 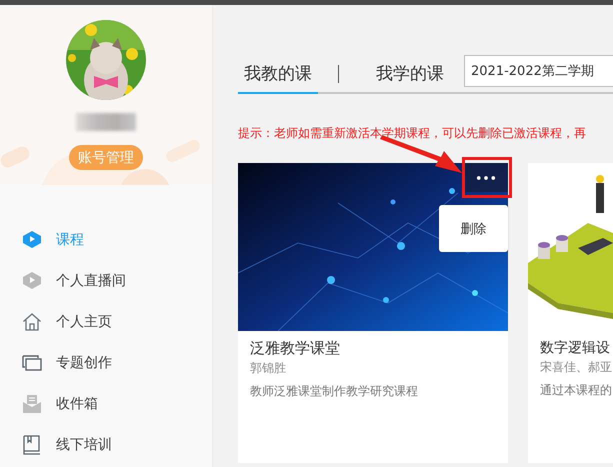 What do you see at coordinates (473, 229) in the screenshot?
I see `delete-menu-item: 删除` at bounding box center [473, 229].